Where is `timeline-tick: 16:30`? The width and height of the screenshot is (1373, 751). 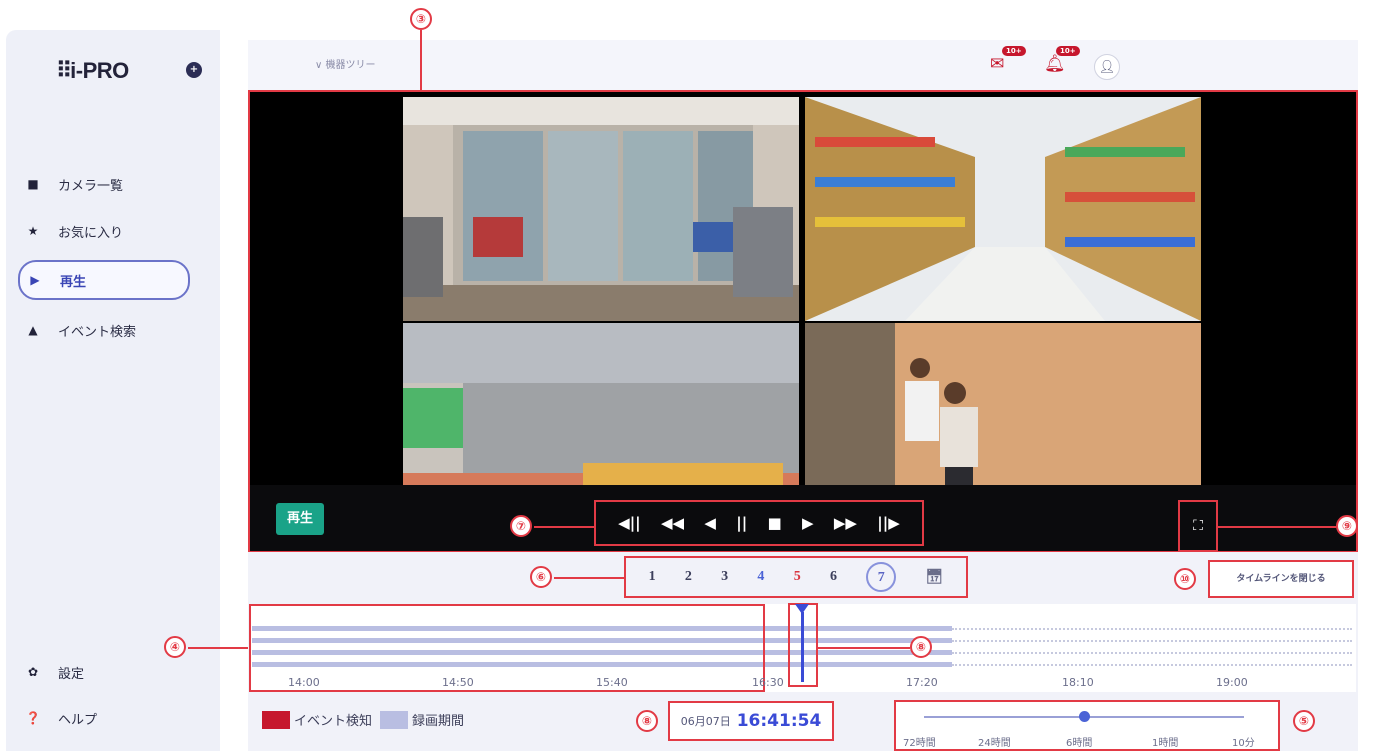 timeline-tick: 16:30 is located at coordinates (768, 682).